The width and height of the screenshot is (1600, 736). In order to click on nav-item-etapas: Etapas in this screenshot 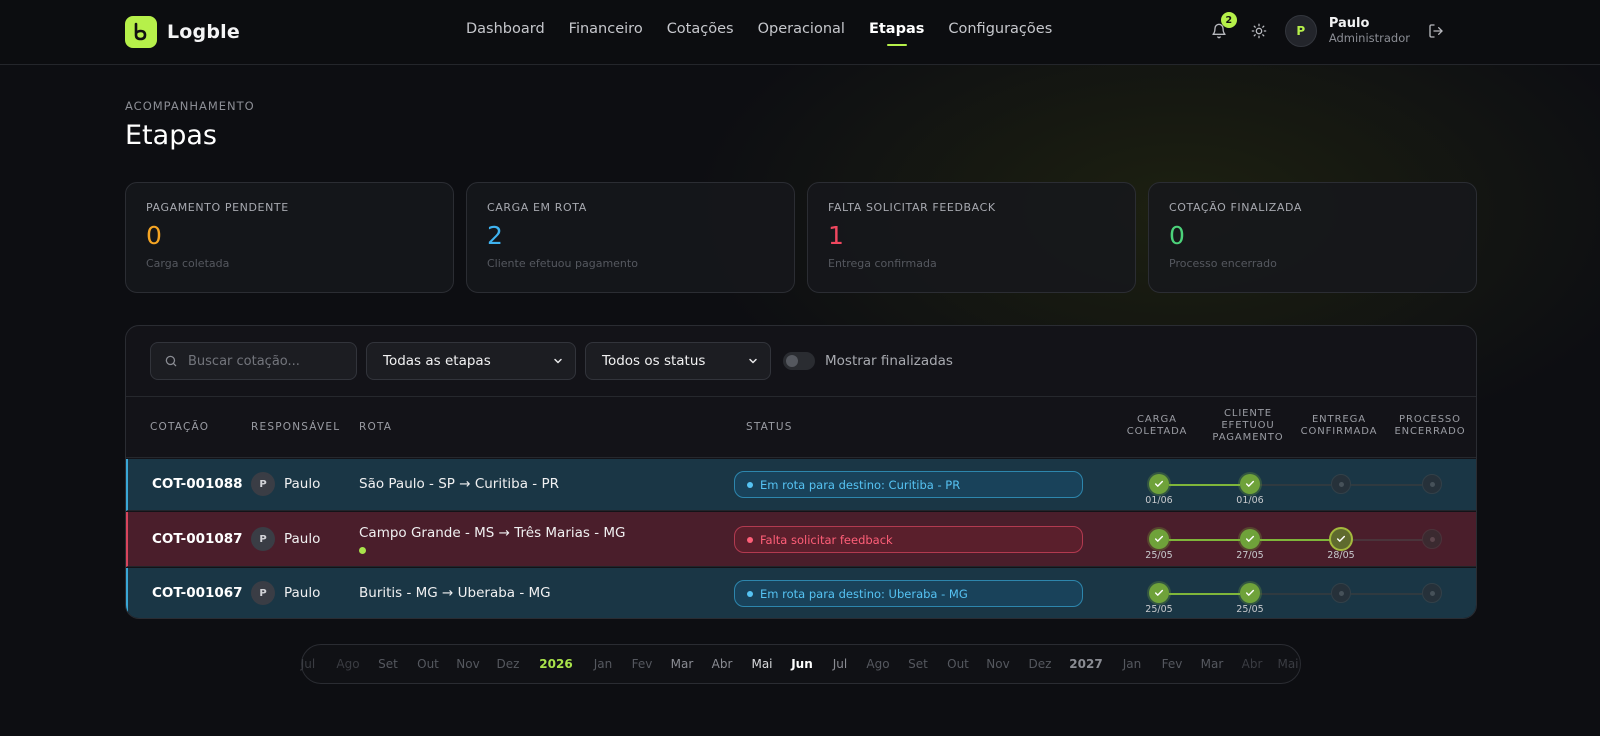, I will do `click(896, 29)`.